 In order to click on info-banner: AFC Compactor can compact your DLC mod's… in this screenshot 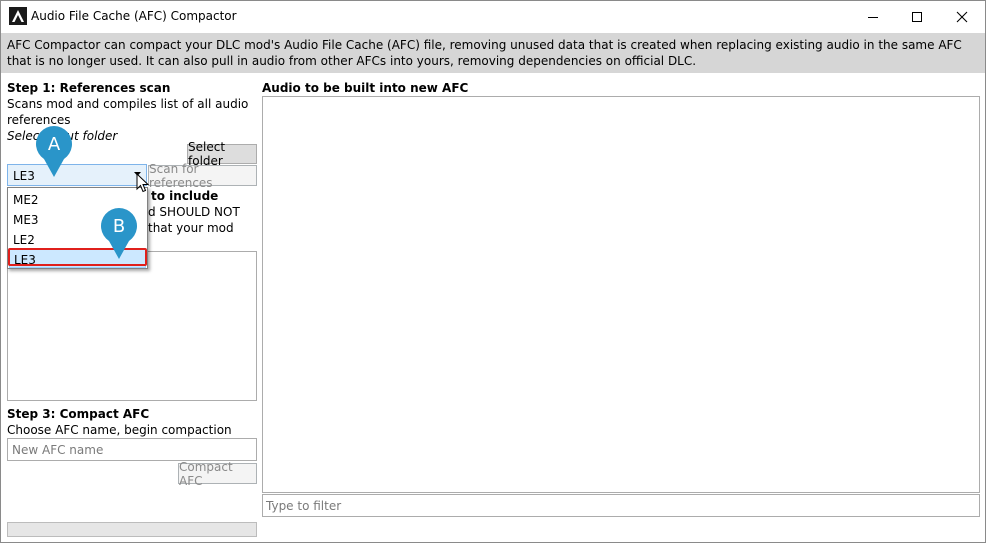, I will do `click(493, 53)`.